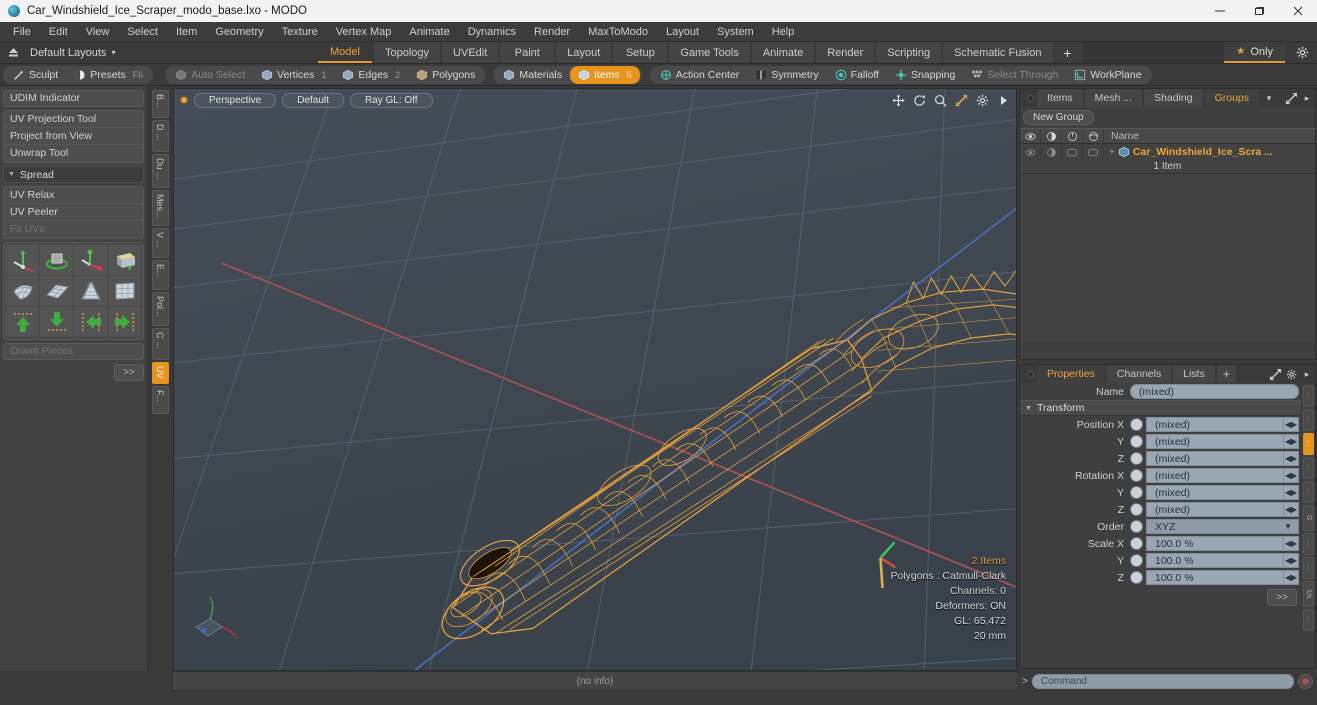 The width and height of the screenshot is (1317, 705). I want to click on snapping-button: Snapping, so click(925, 75).